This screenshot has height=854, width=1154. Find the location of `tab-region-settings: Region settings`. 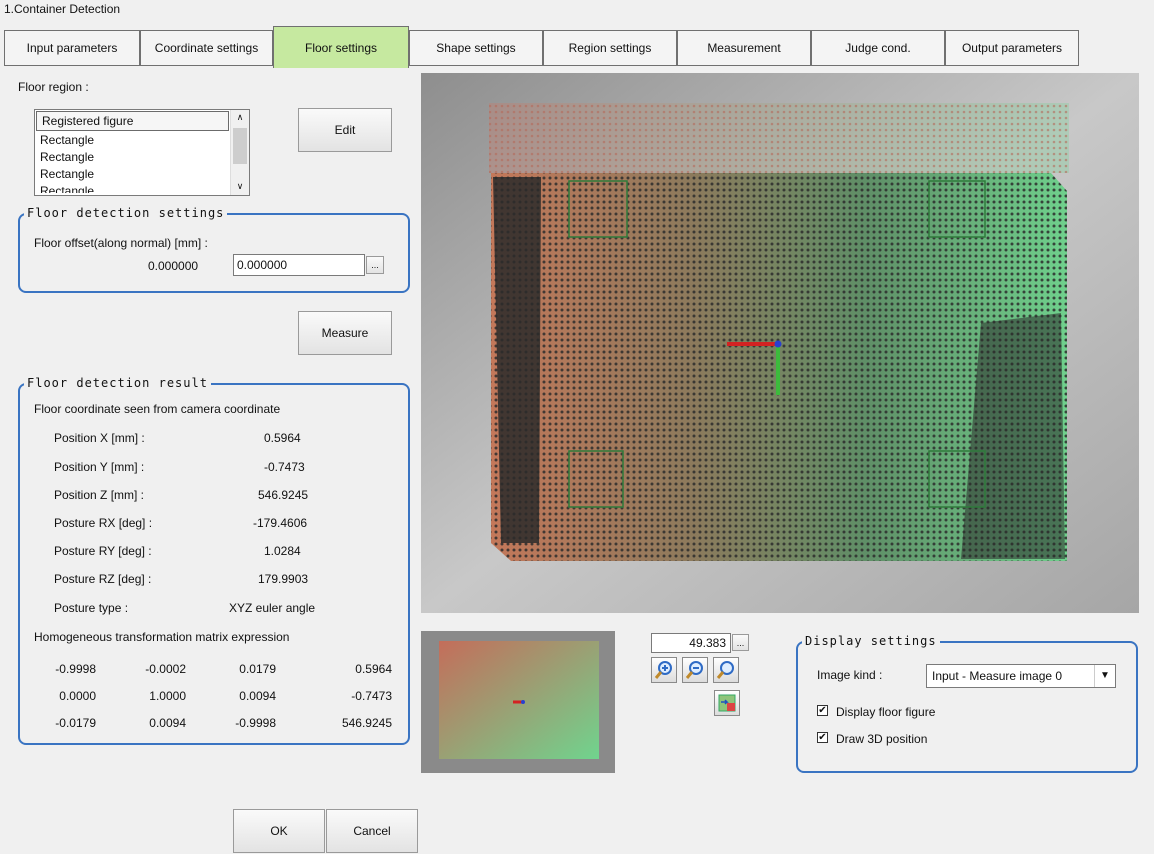

tab-region-settings: Region settings is located at coordinates (610, 48).